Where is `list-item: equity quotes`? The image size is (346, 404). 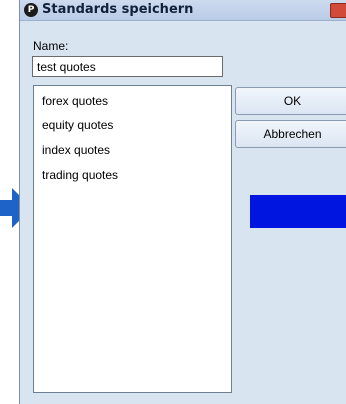
list-item: equity quotes is located at coordinates (77, 125).